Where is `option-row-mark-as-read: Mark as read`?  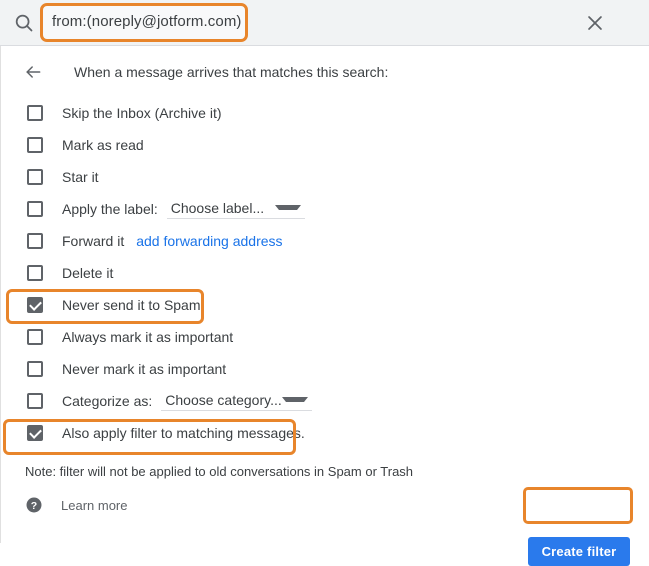 option-row-mark-as-read: Mark as read is located at coordinates (325, 145).